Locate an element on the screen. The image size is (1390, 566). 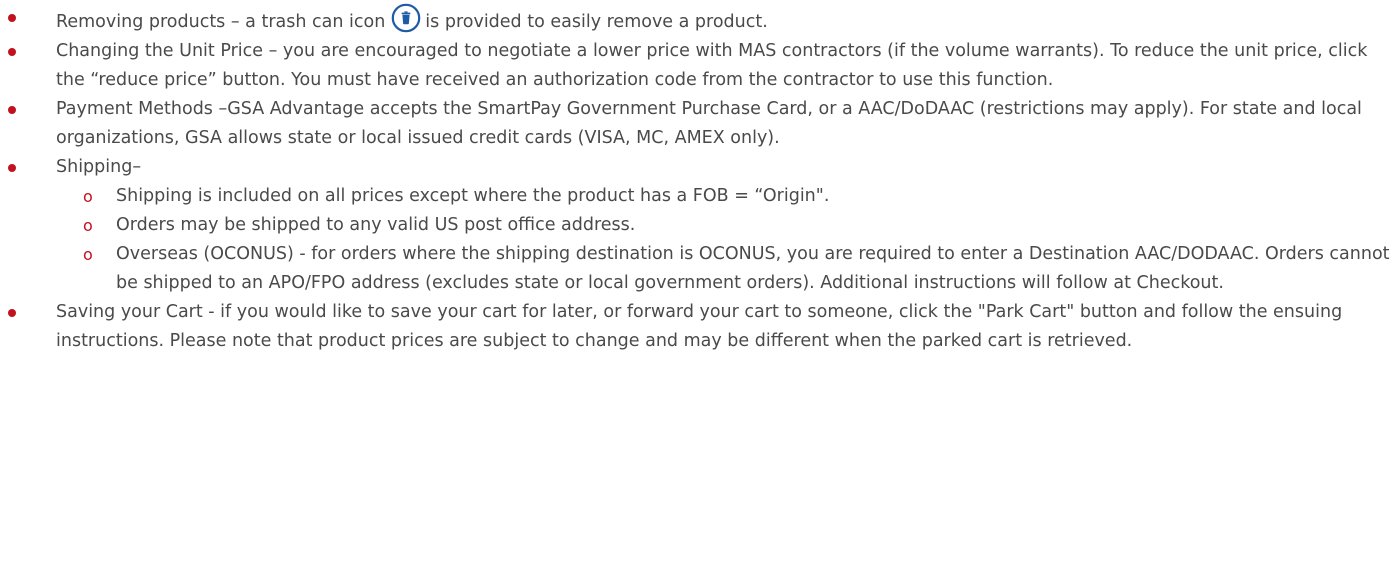
removing-text-before: Removing products – a trash can icon is located at coordinates (221, 22).